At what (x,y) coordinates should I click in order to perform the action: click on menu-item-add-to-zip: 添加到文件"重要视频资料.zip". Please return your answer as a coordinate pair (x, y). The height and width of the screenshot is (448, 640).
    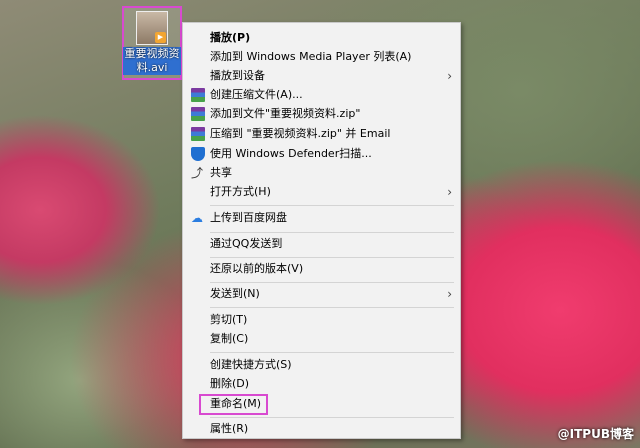
    Looking at the image, I should click on (321, 114).